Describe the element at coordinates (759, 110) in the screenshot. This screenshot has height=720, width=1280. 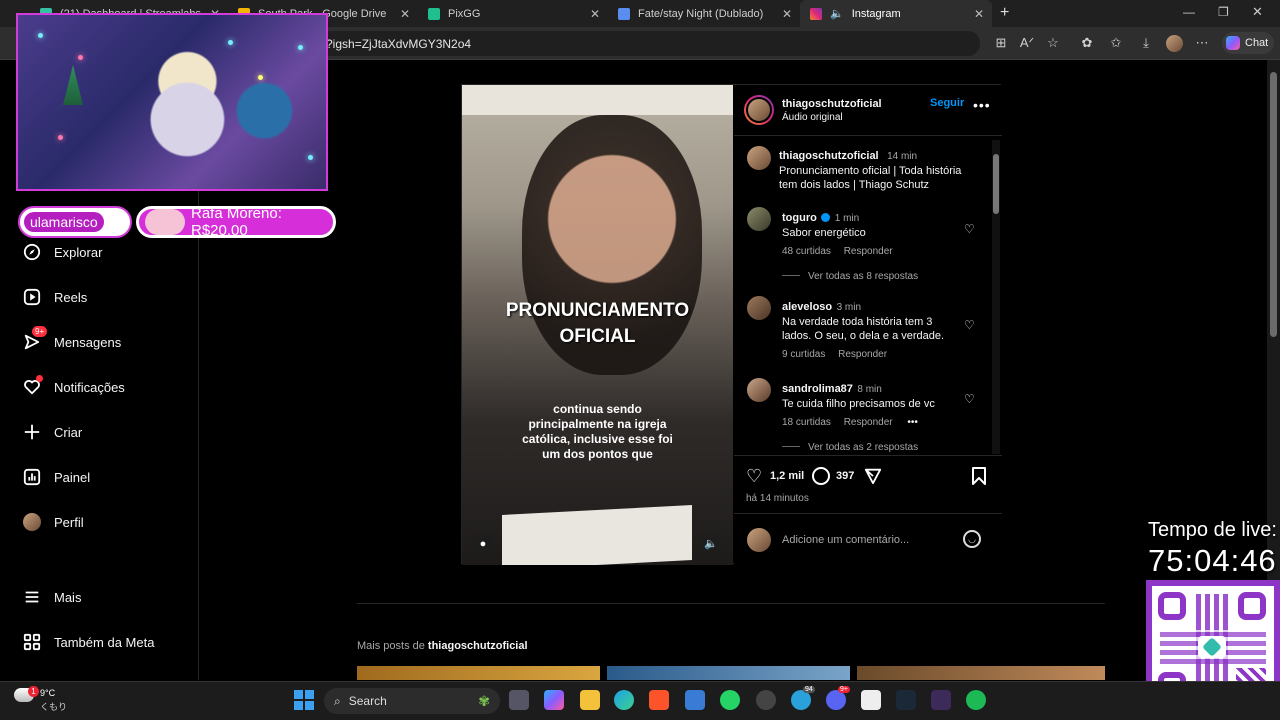
I see `author-avatar` at that location.